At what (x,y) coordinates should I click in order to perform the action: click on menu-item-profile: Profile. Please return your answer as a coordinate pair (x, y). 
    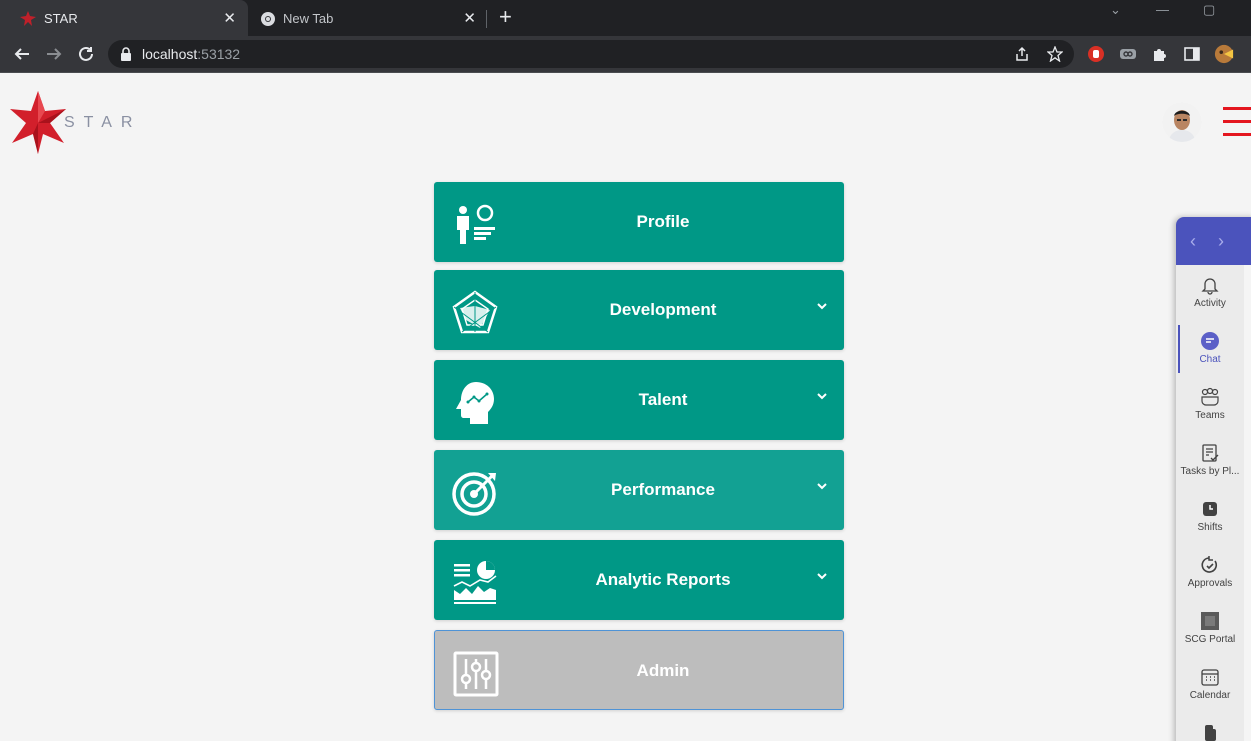
    Looking at the image, I should click on (639, 222).